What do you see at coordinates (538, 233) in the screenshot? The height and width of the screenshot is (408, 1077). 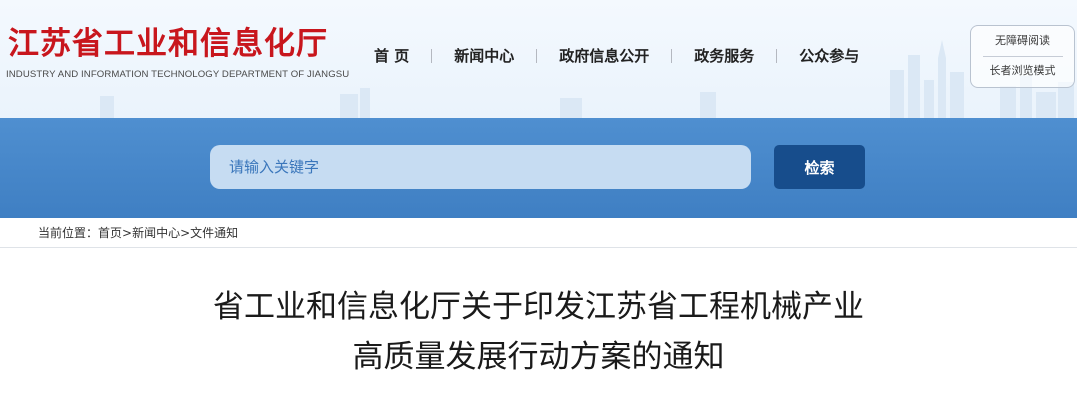 I see `breadcrumb-bar: 当前位置：首页>新闻中心>文件通知` at bounding box center [538, 233].